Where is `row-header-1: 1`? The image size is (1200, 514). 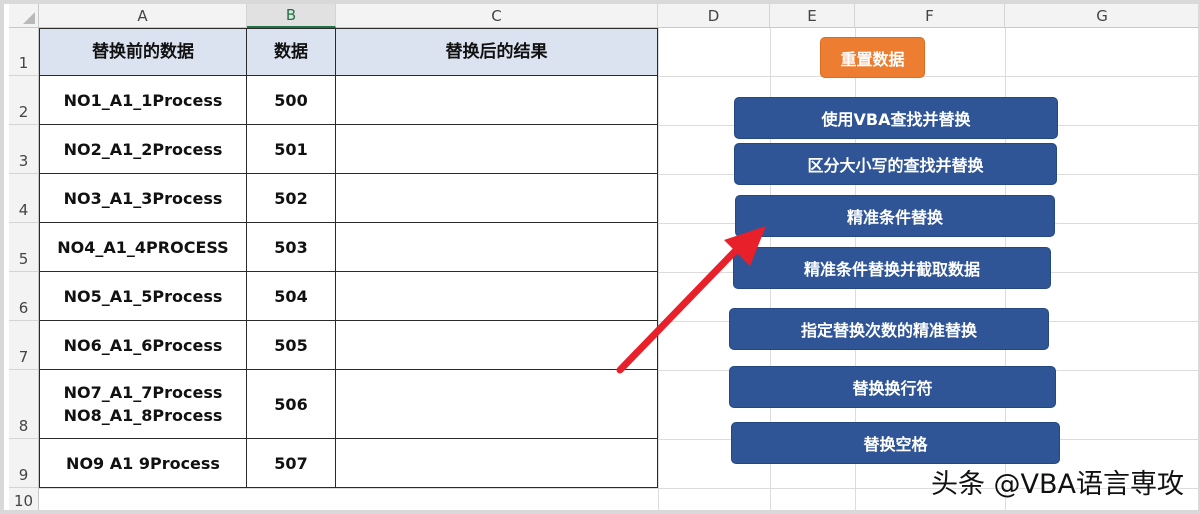 row-header-1: 1 is located at coordinates (24, 52).